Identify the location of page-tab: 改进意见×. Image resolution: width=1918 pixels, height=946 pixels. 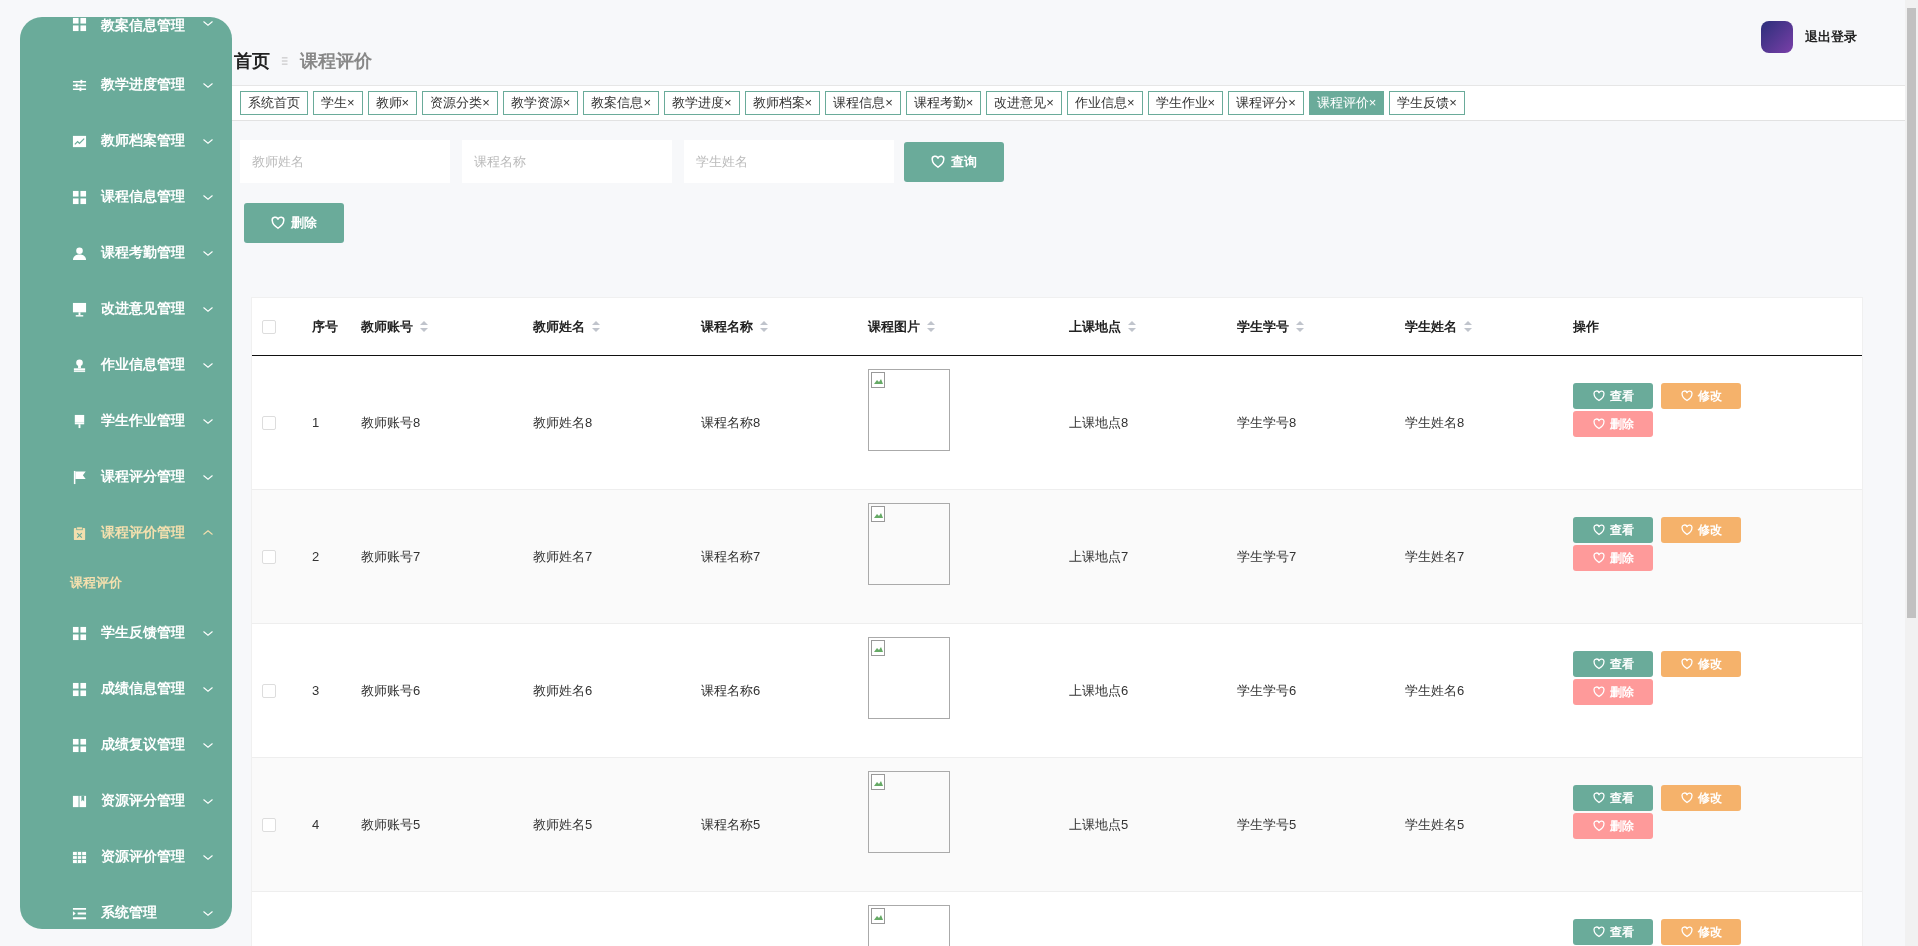
(1024, 103).